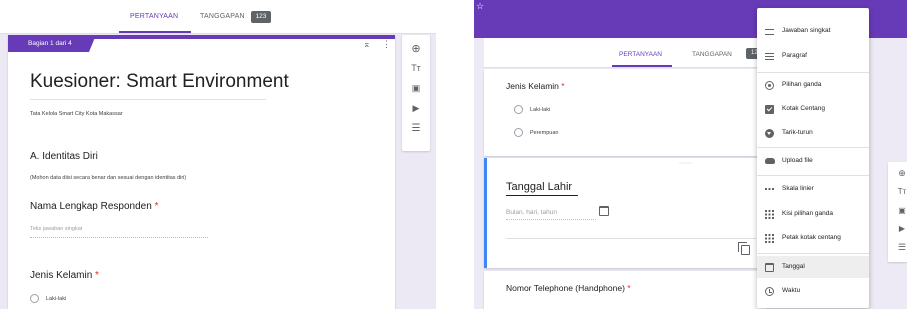  I want to click on short-answer-placeholder: Teks jawaban singkat, so click(56, 229).